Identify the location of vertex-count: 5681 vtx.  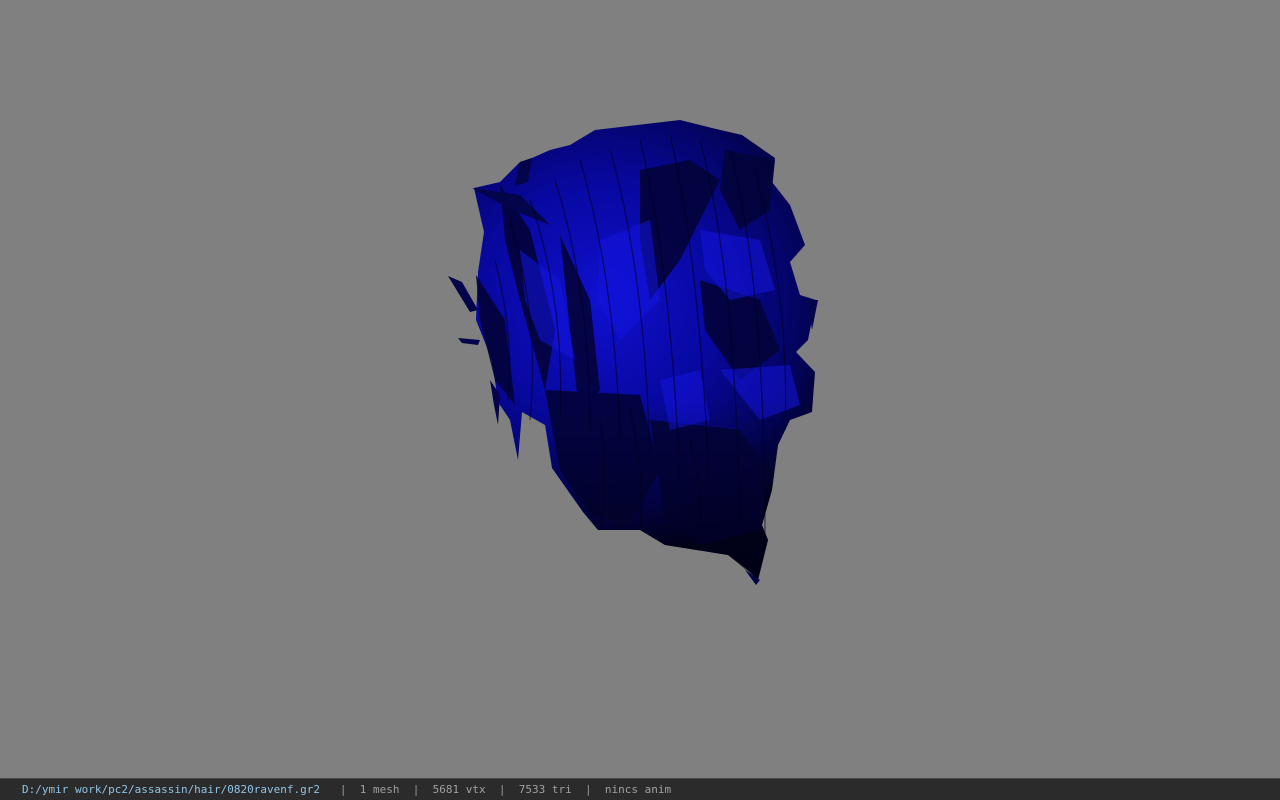
(459, 789).